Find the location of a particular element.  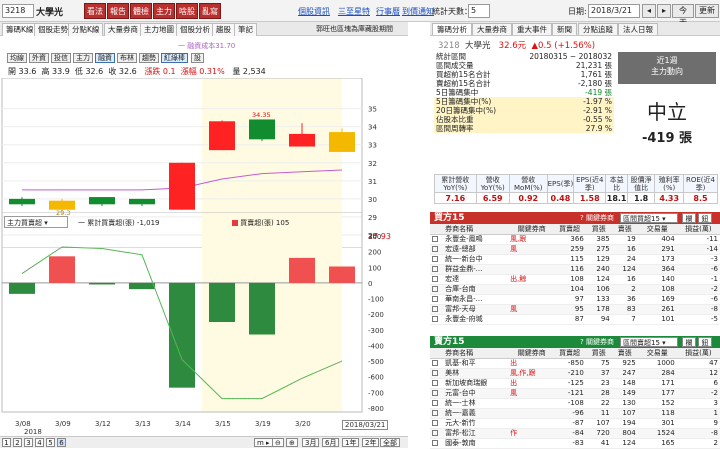

table-row: 統一-新台中 115 129 24 173 -3 is located at coordinates (575, 259).